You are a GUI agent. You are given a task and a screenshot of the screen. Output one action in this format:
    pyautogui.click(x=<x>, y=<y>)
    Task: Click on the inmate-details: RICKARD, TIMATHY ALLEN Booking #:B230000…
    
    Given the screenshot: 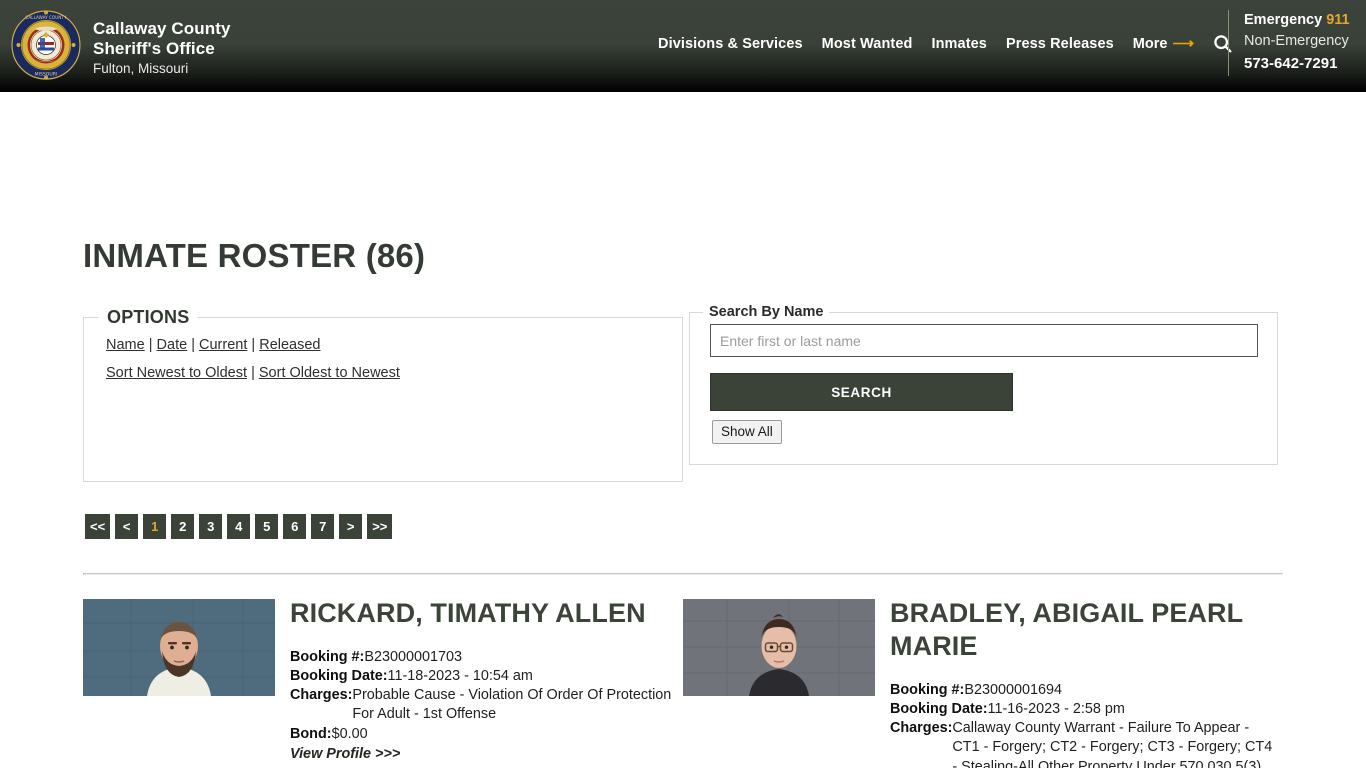 What is the action you would take?
    pyautogui.click(x=485, y=680)
    